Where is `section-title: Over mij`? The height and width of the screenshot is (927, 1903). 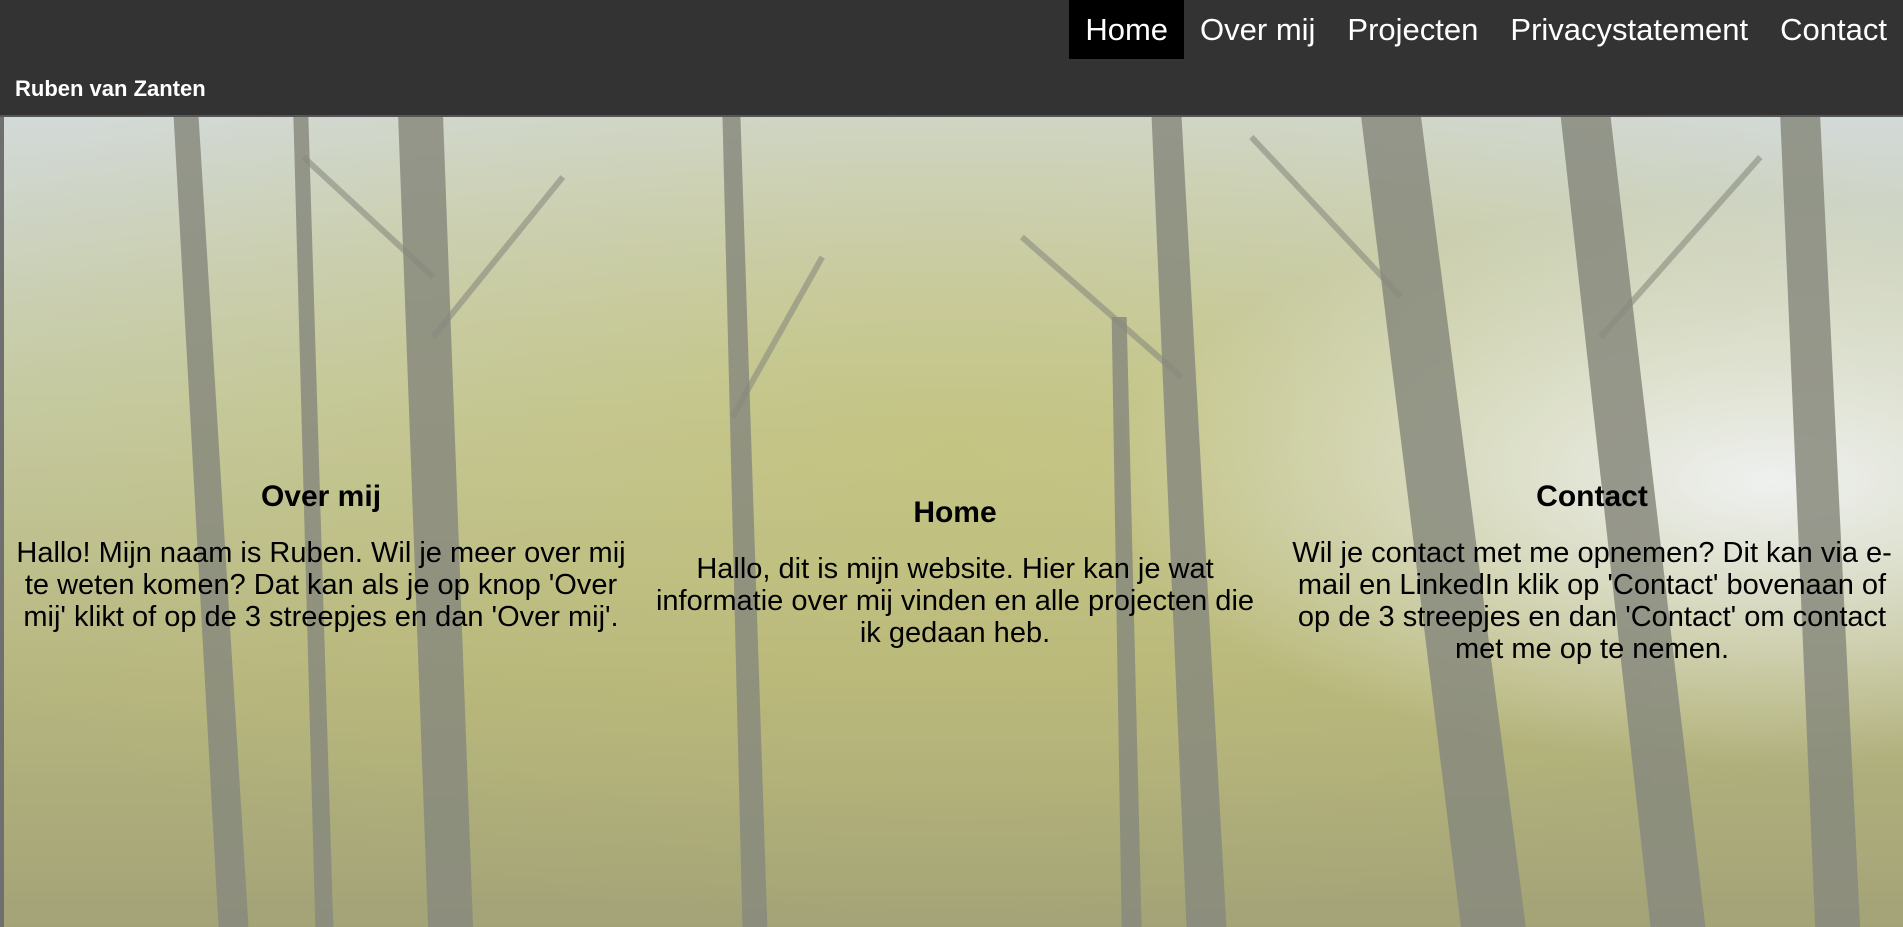
section-title: Over mij is located at coordinates (321, 496).